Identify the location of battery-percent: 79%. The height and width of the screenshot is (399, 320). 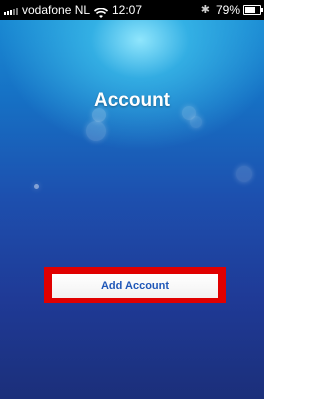
(227, 10).